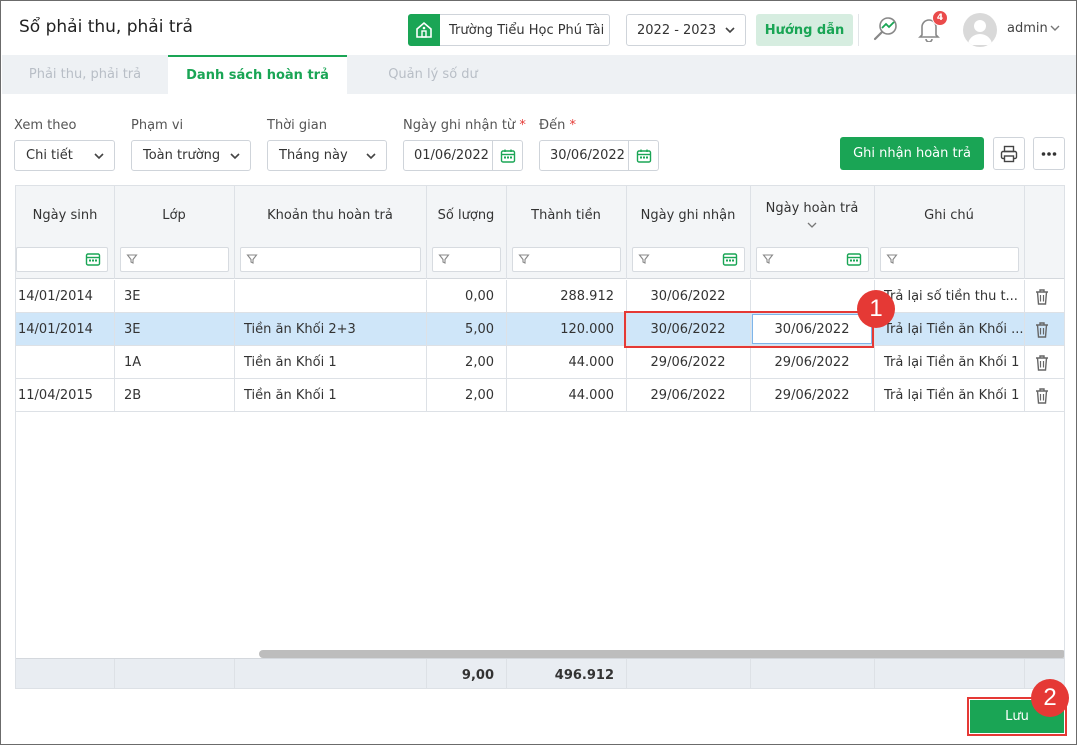 The image size is (1077, 745). Describe the element at coordinates (812, 208) in the screenshot. I see `col-refund-date: Ngày hoàn trả` at that location.